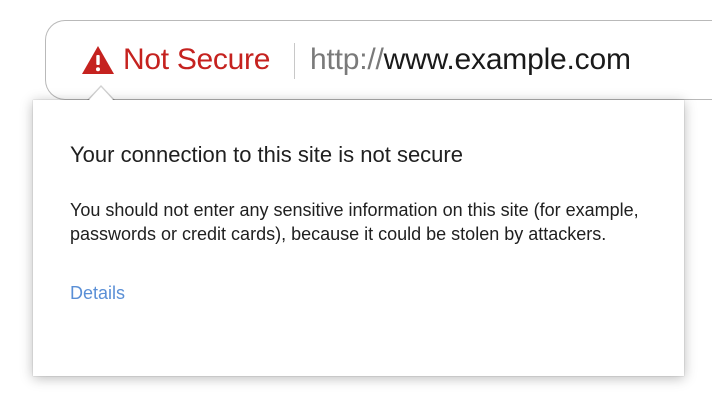  I want to click on omnibox-divider, so click(294, 61).